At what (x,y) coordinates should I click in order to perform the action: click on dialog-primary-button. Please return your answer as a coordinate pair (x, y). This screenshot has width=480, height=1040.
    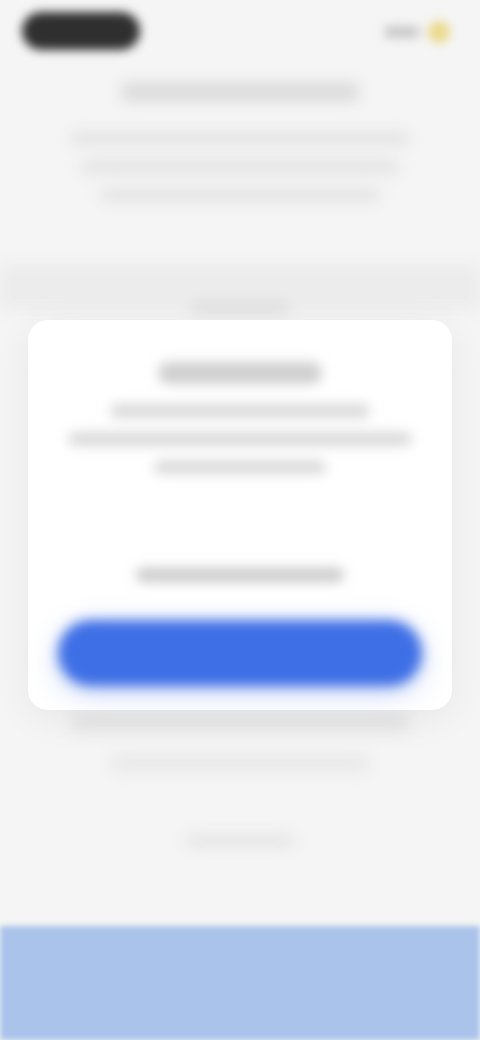
    Looking at the image, I should click on (240, 653).